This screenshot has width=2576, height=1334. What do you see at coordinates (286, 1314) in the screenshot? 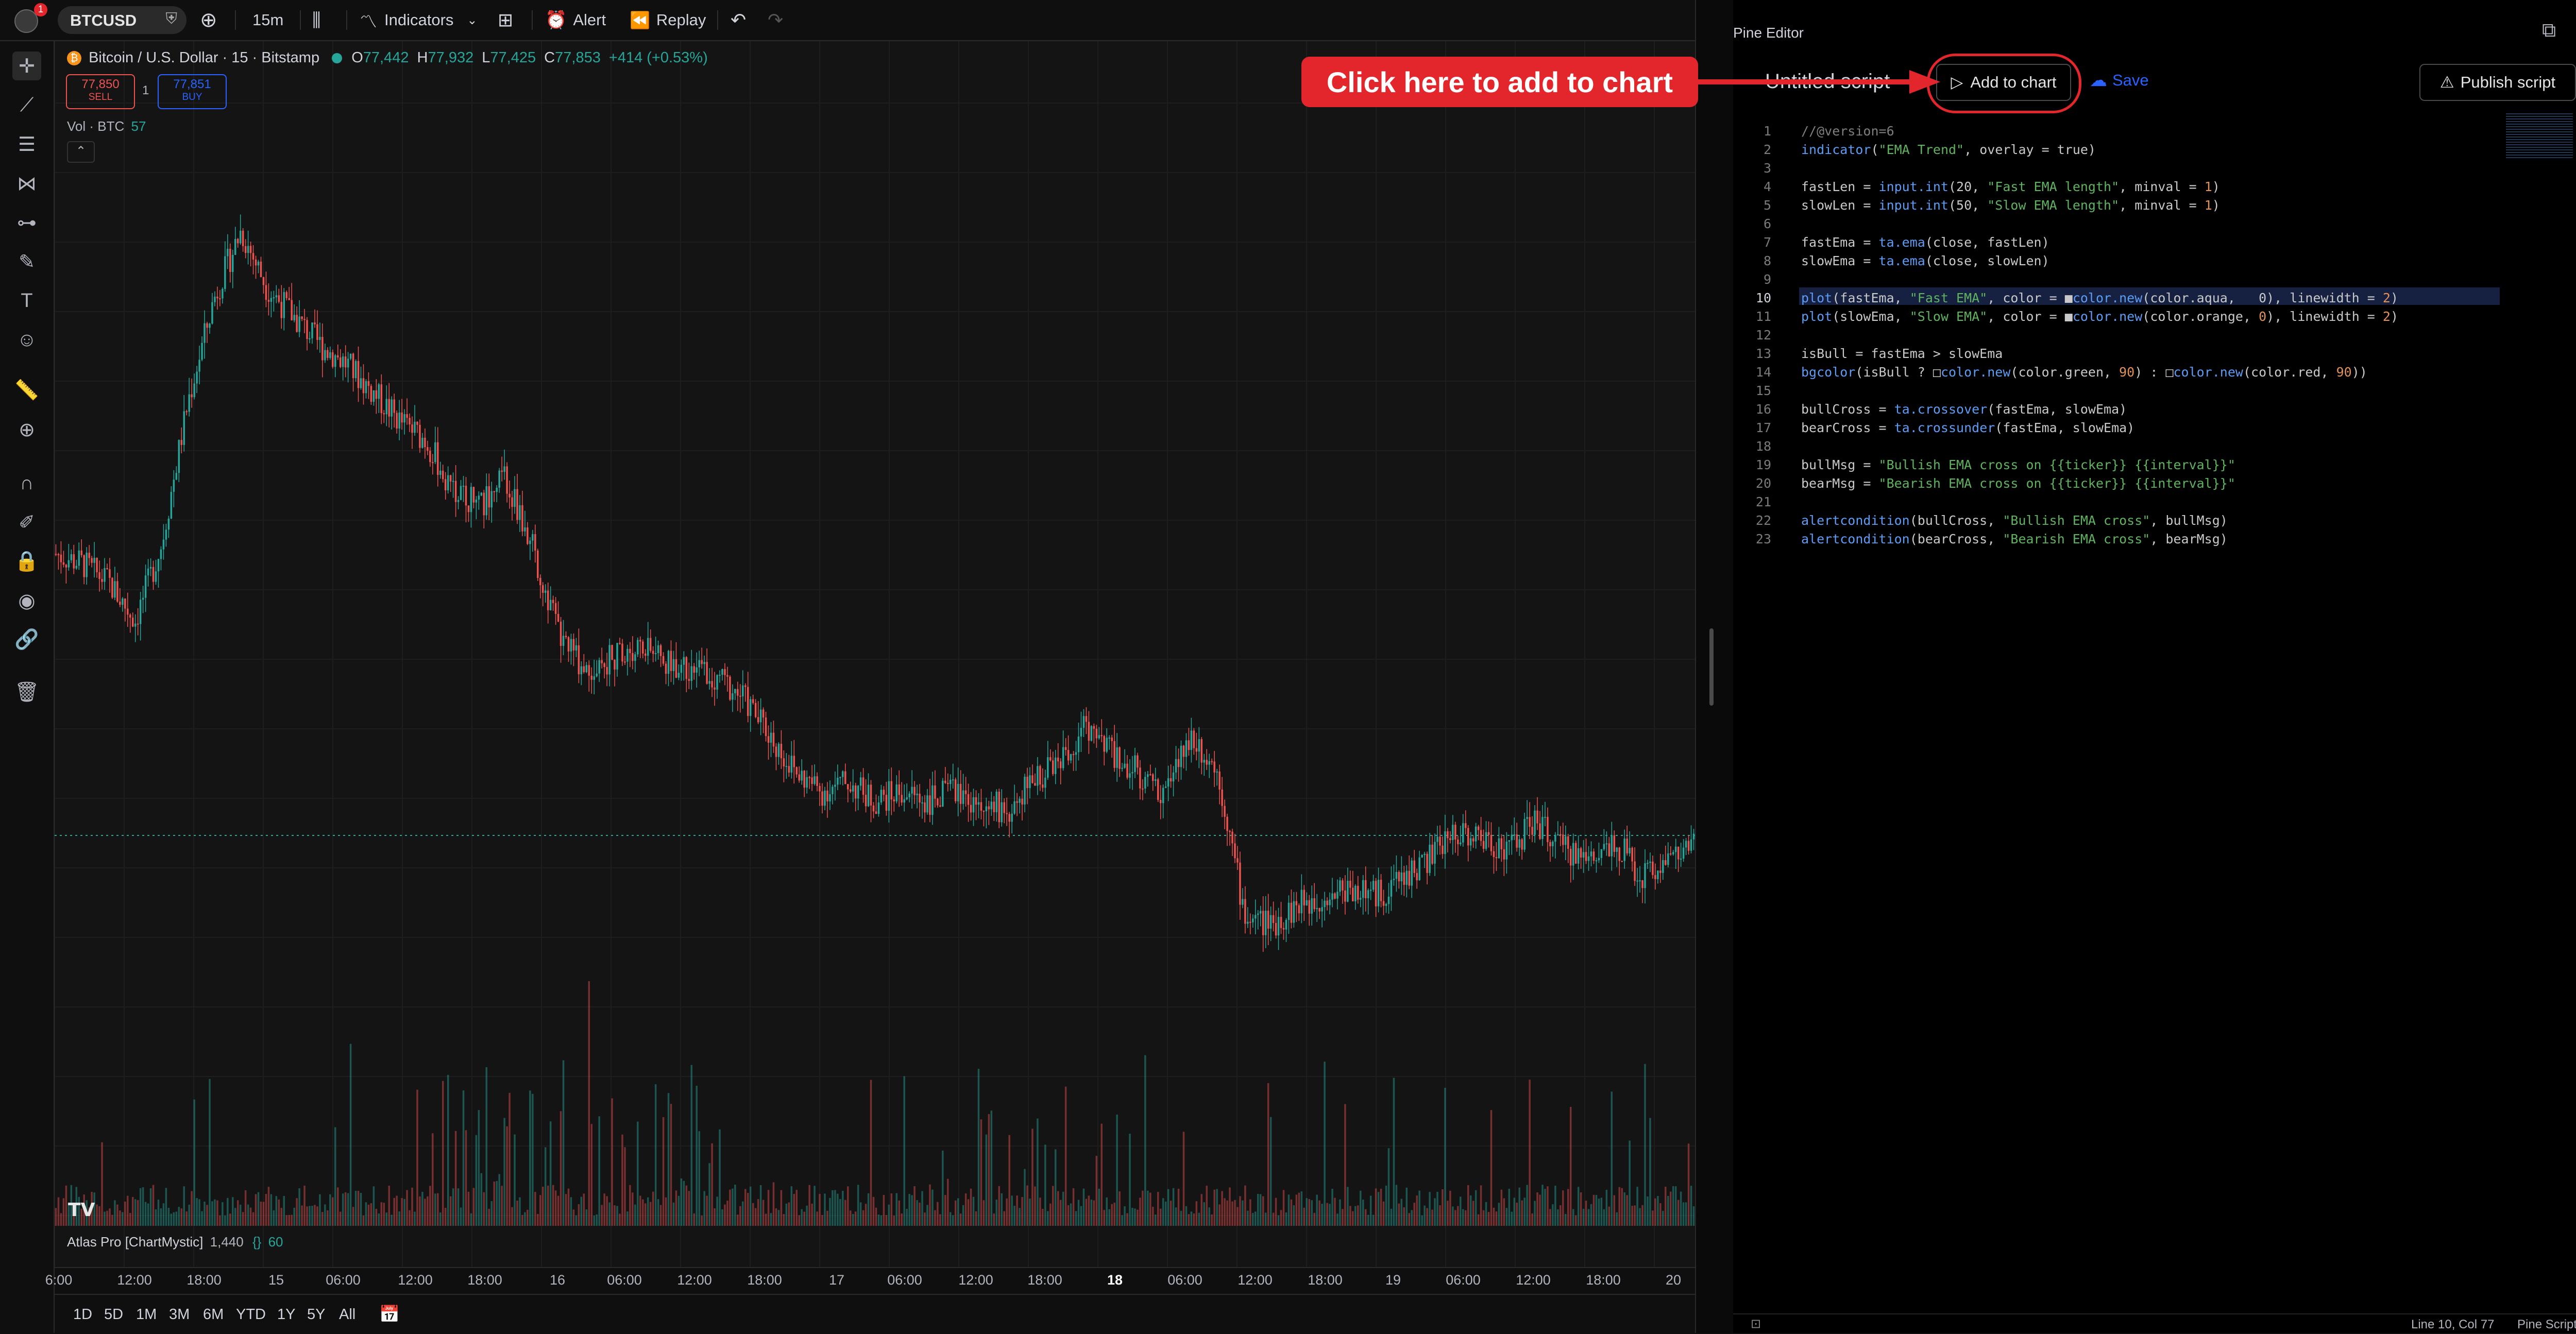
I see `range-1y: 1Y` at bounding box center [286, 1314].